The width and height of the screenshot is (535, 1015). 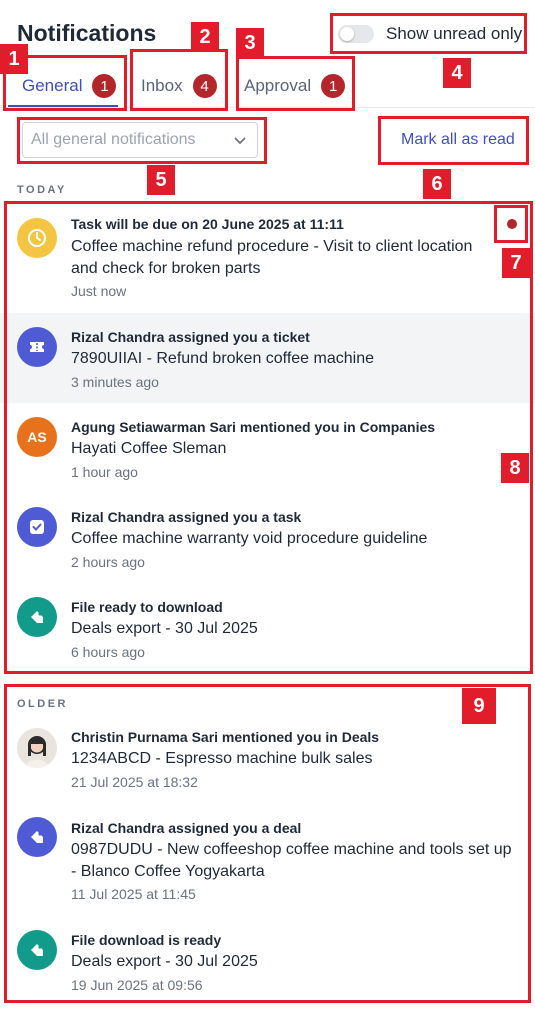 I want to click on annotation-marker-6: 6, so click(x=437, y=184).